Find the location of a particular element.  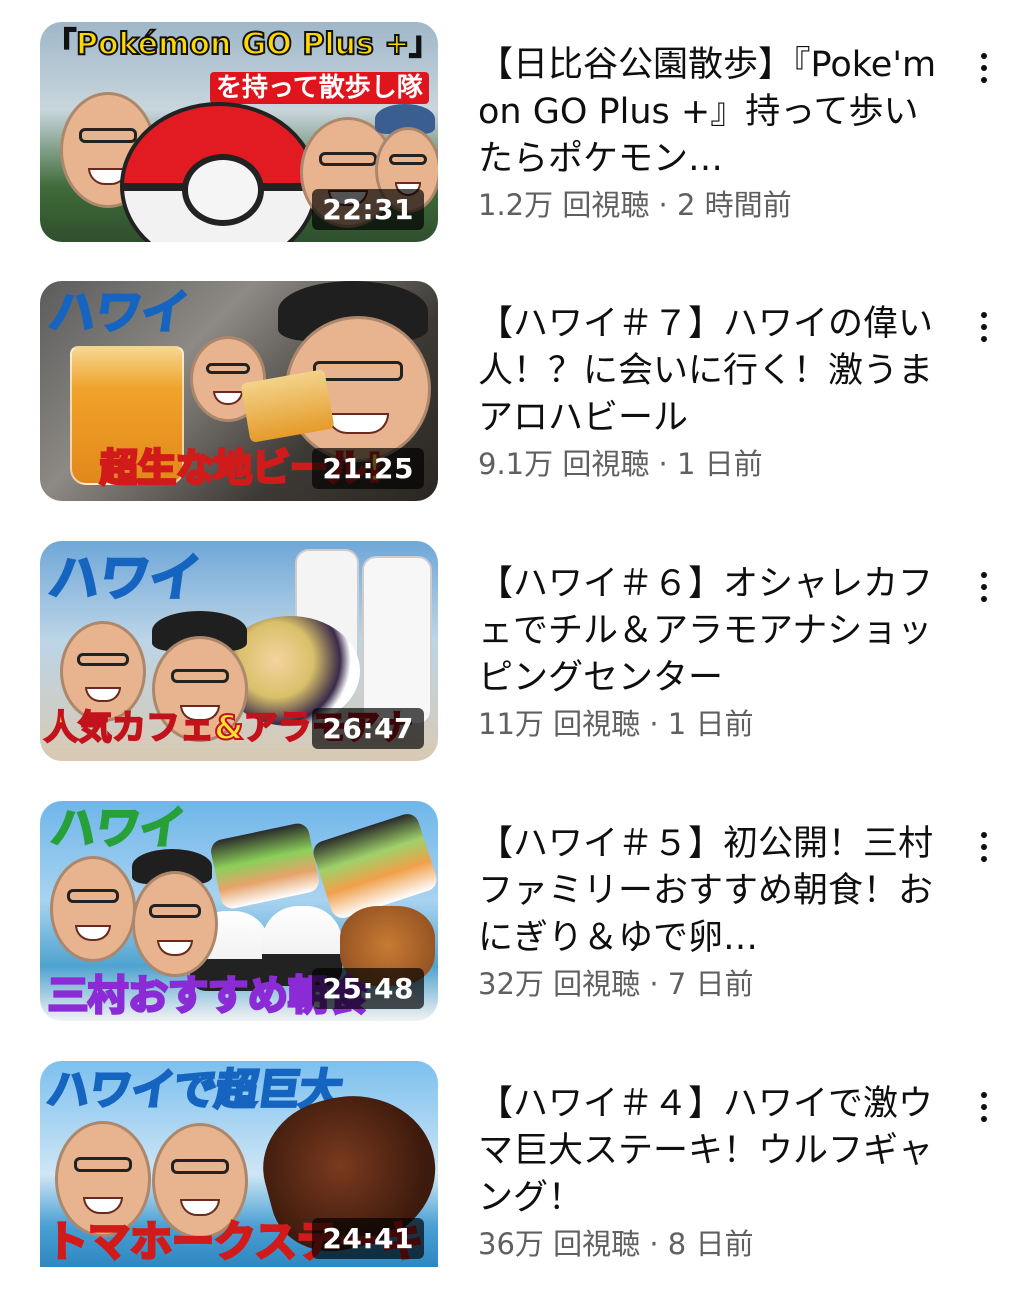

video-duration: 21:25 is located at coordinates (368, 468).